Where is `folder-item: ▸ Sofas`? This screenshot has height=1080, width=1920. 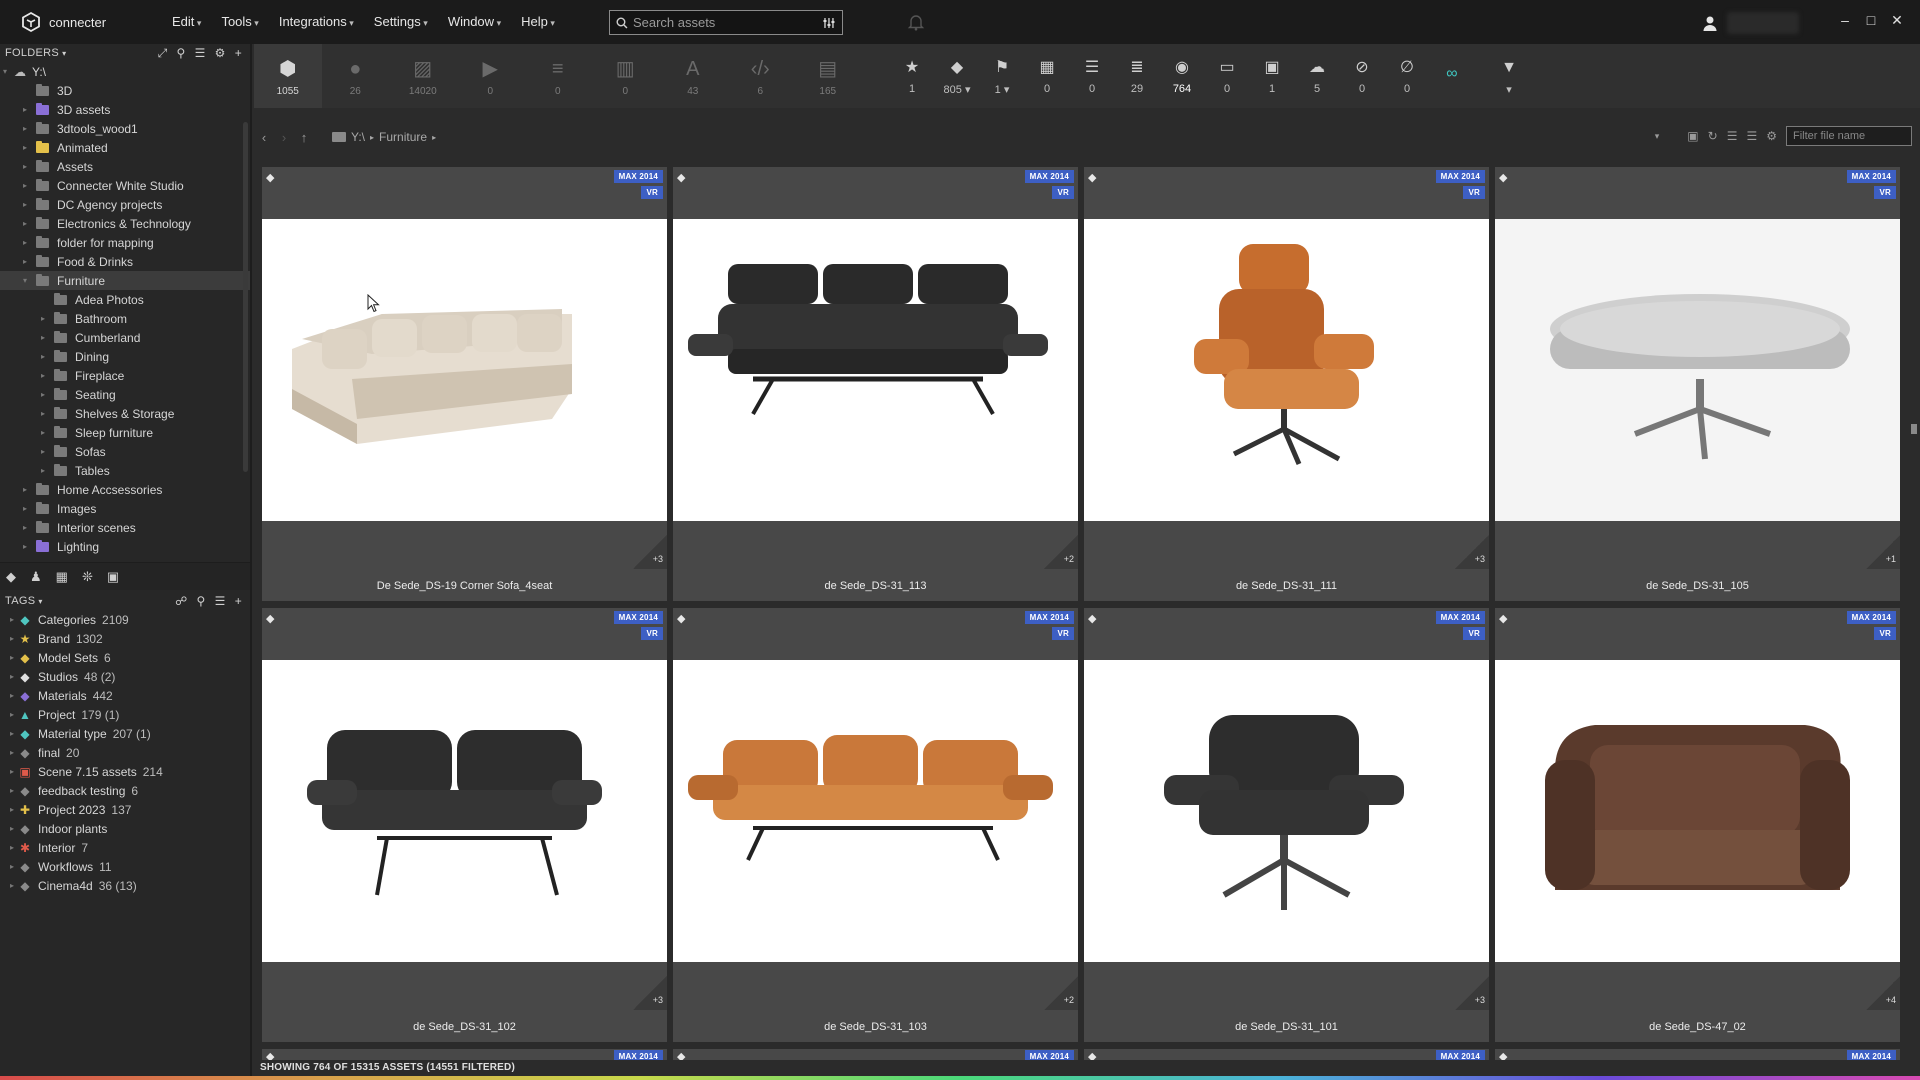
folder-item: ▸ Sofas is located at coordinates (125, 451).